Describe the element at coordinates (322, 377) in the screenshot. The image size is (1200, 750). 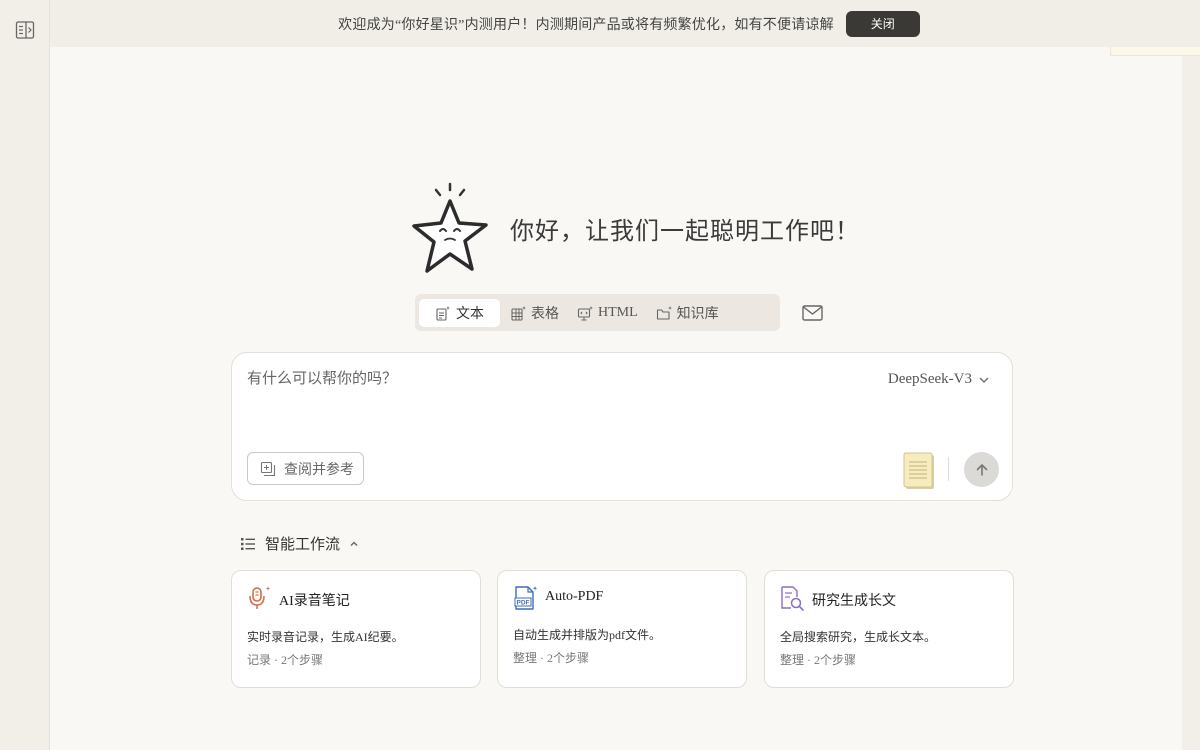
I see `chat-input: 有什么可以帮你的吗？` at that location.